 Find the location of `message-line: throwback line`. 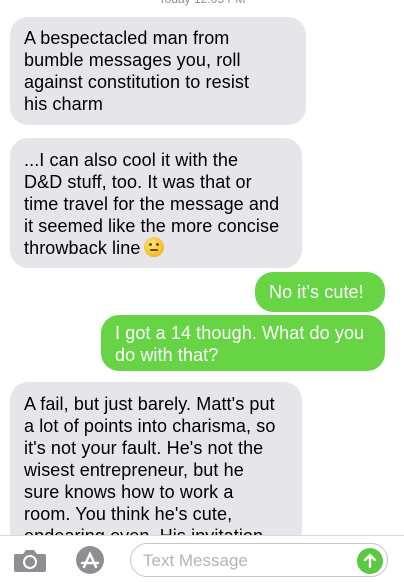

message-line: throwback line is located at coordinates (156, 248).